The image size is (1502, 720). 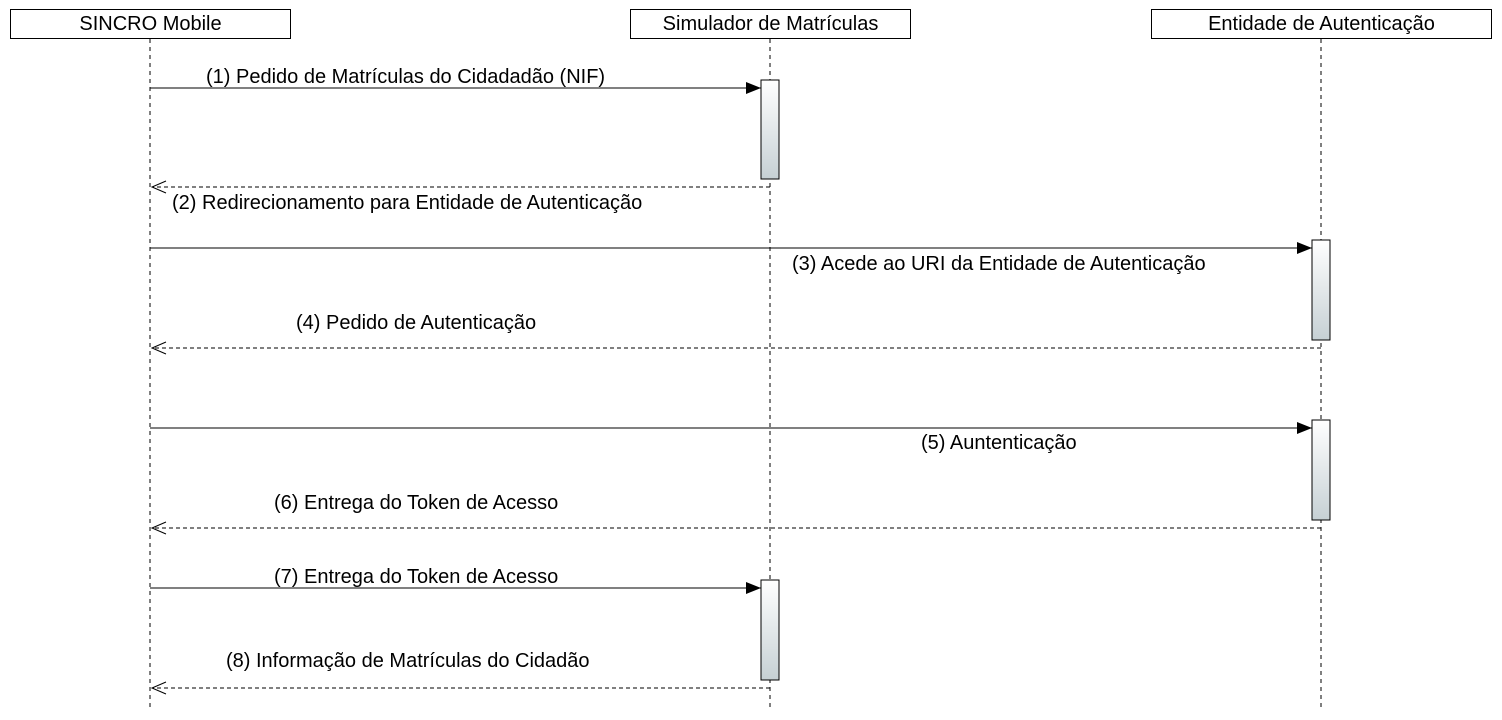 I want to click on participant-label: Simulador de Matrículas, so click(x=770, y=23).